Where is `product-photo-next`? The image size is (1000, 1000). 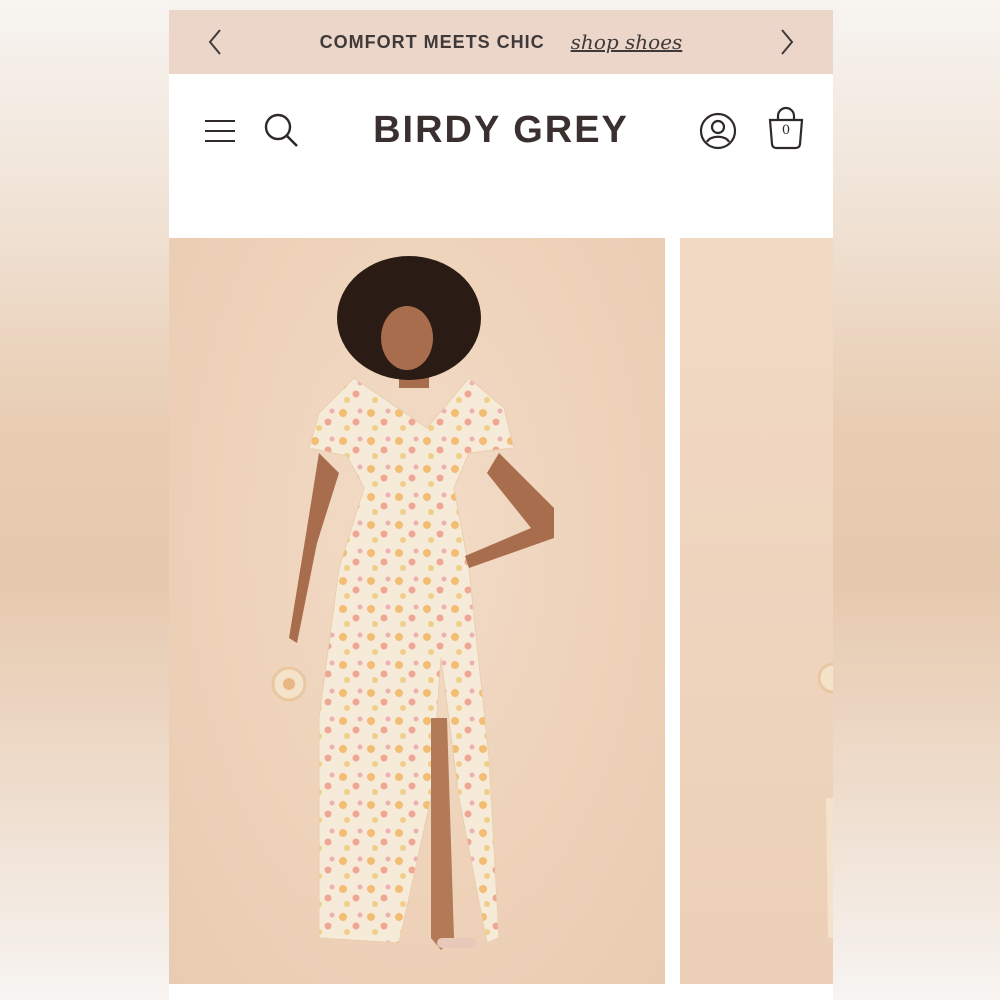
product-photo-next is located at coordinates (756, 611).